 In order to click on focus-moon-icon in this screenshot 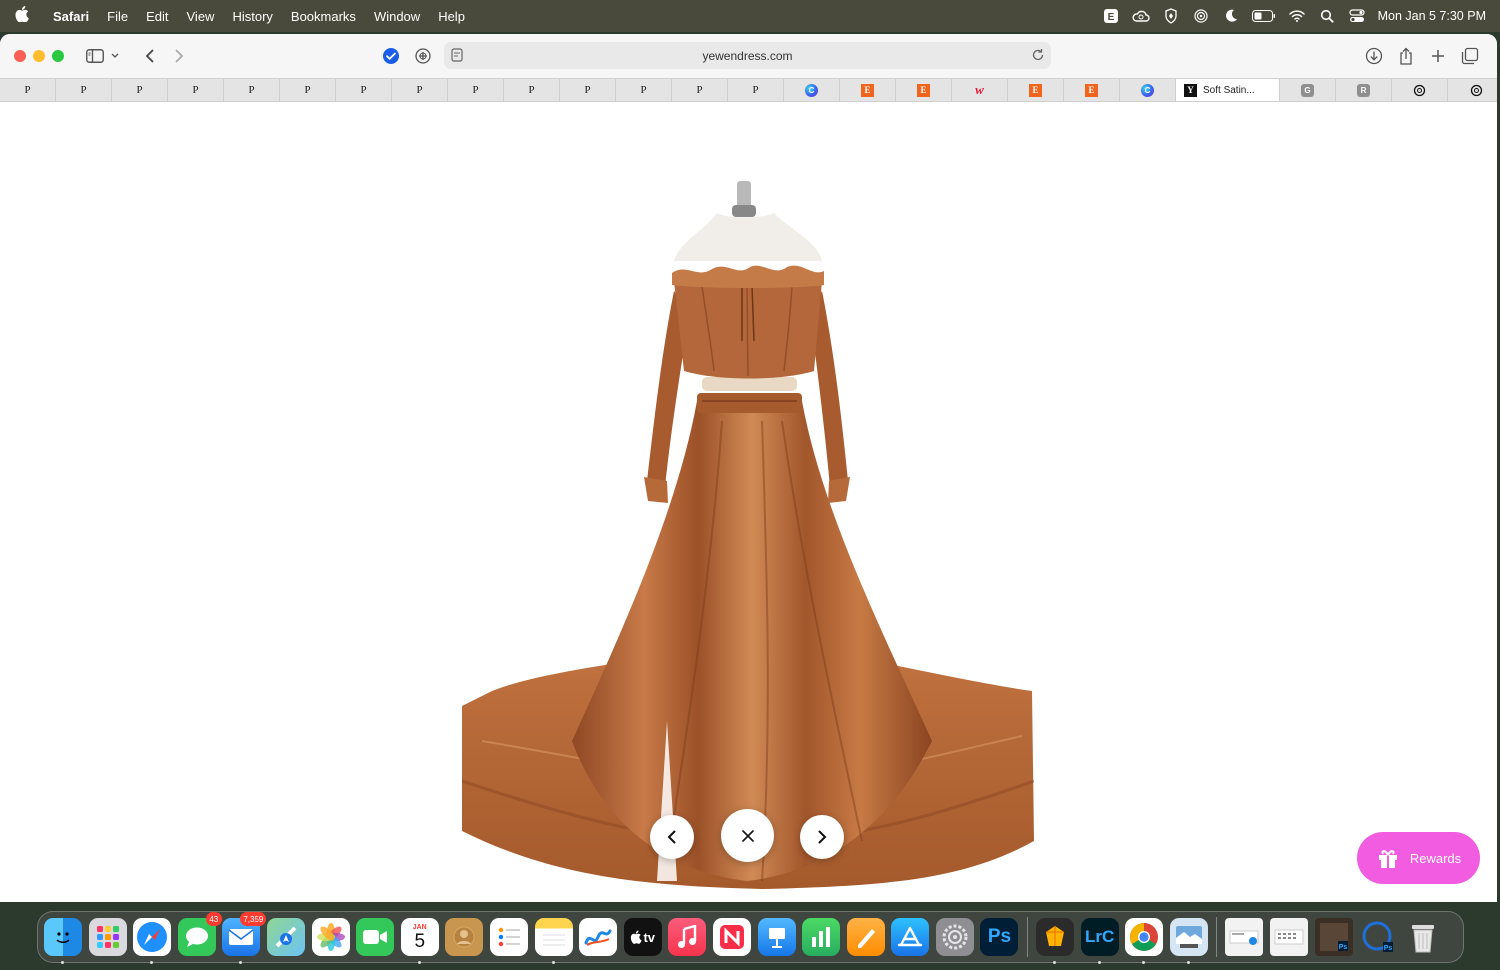, I will do `click(1231, 16)`.